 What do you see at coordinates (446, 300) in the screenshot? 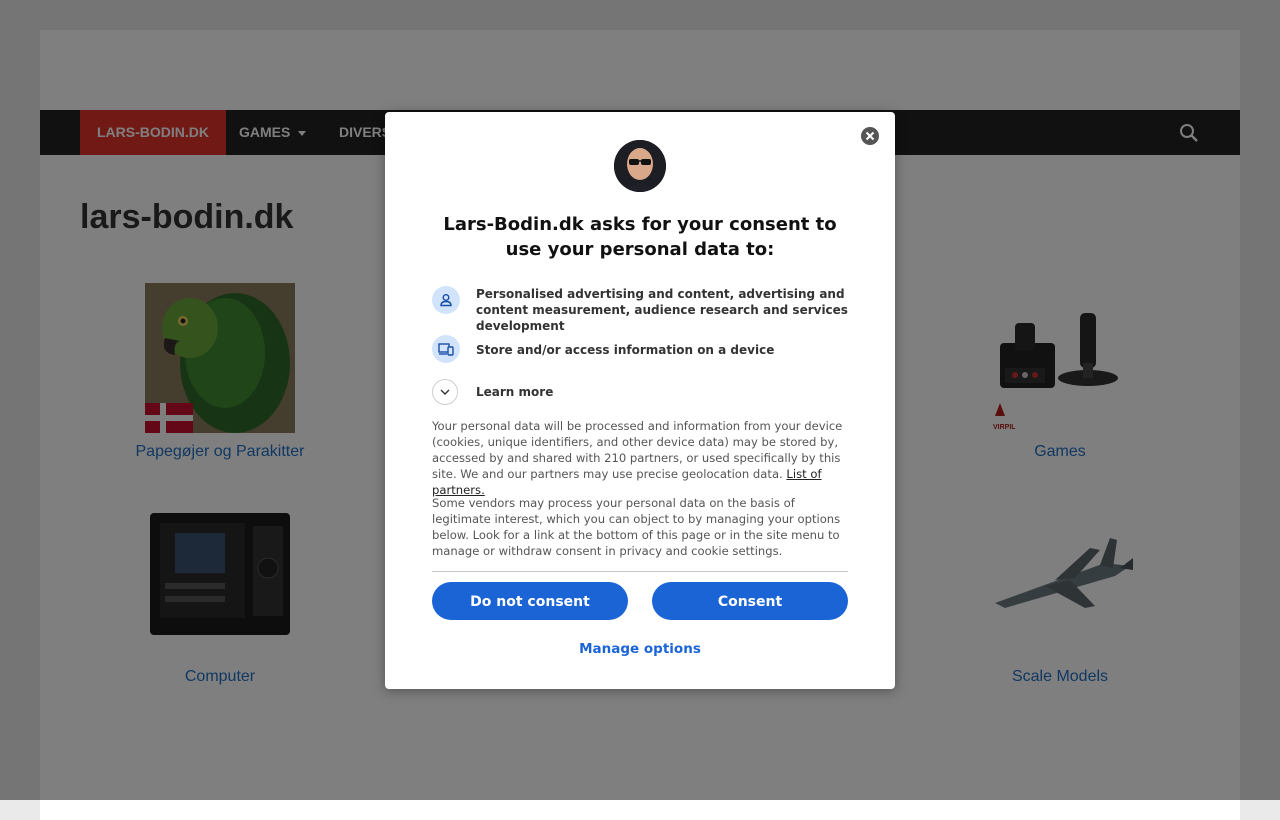
I see `person-icon` at bounding box center [446, 300].